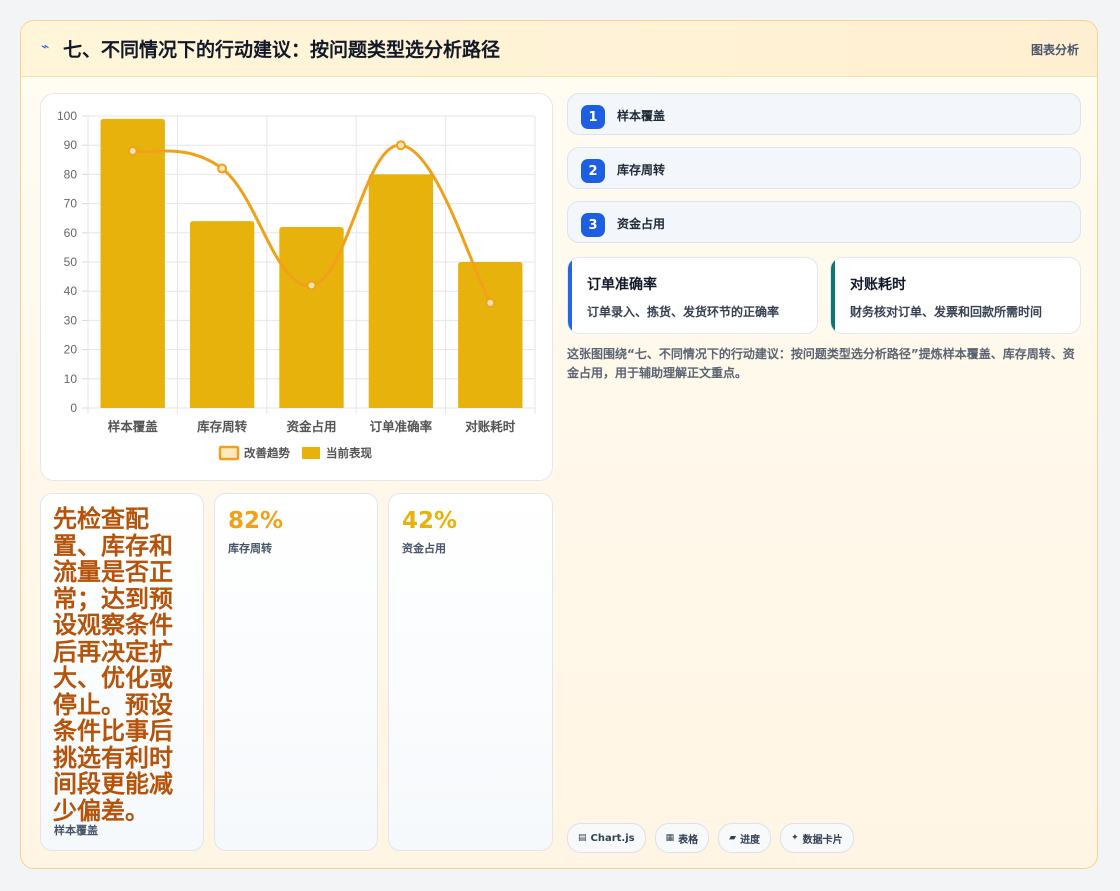 This screenshot has height=891, width=1120. Describe the element at coordinates (424, 548) in the screenshot. I see `stat-label: 资金占用` at that location.